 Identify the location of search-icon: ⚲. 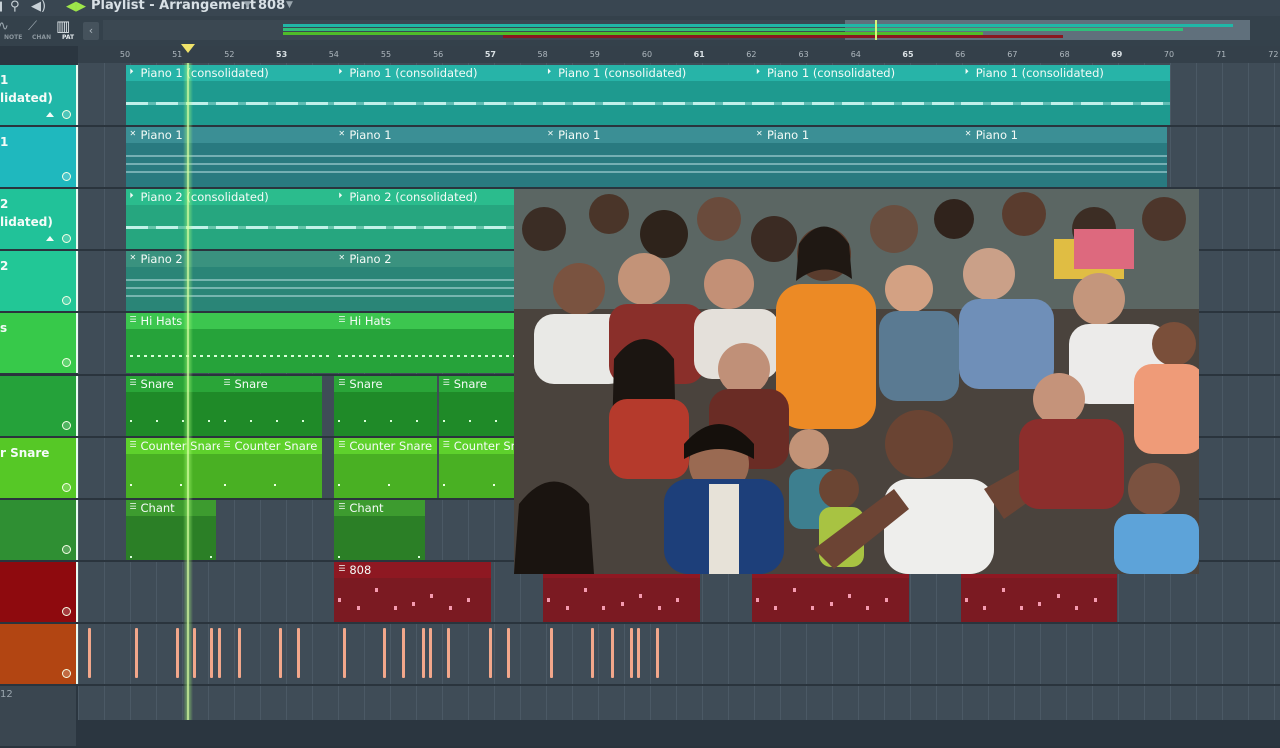
(15, 7).